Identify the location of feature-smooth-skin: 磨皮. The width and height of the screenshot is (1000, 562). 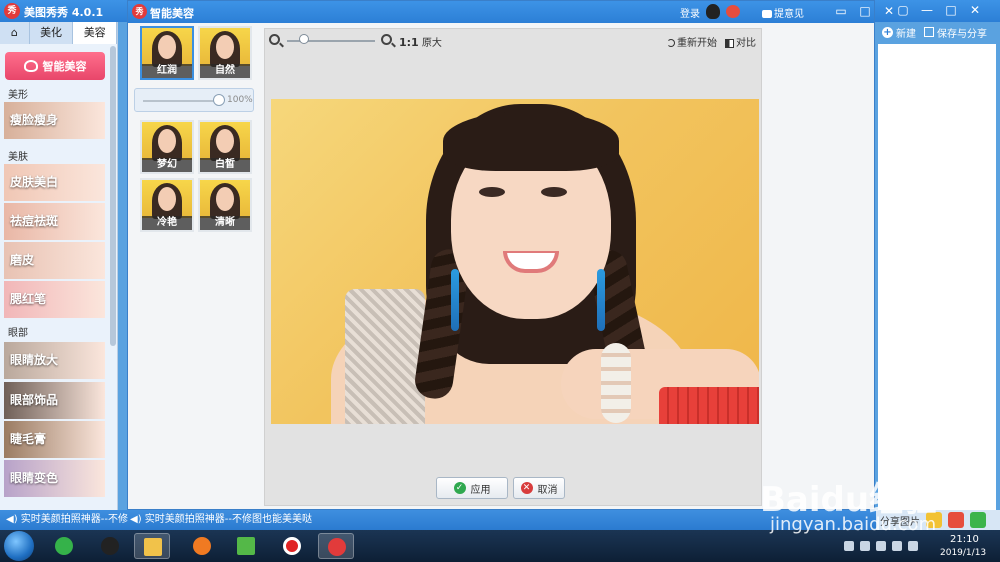
(54, 260).